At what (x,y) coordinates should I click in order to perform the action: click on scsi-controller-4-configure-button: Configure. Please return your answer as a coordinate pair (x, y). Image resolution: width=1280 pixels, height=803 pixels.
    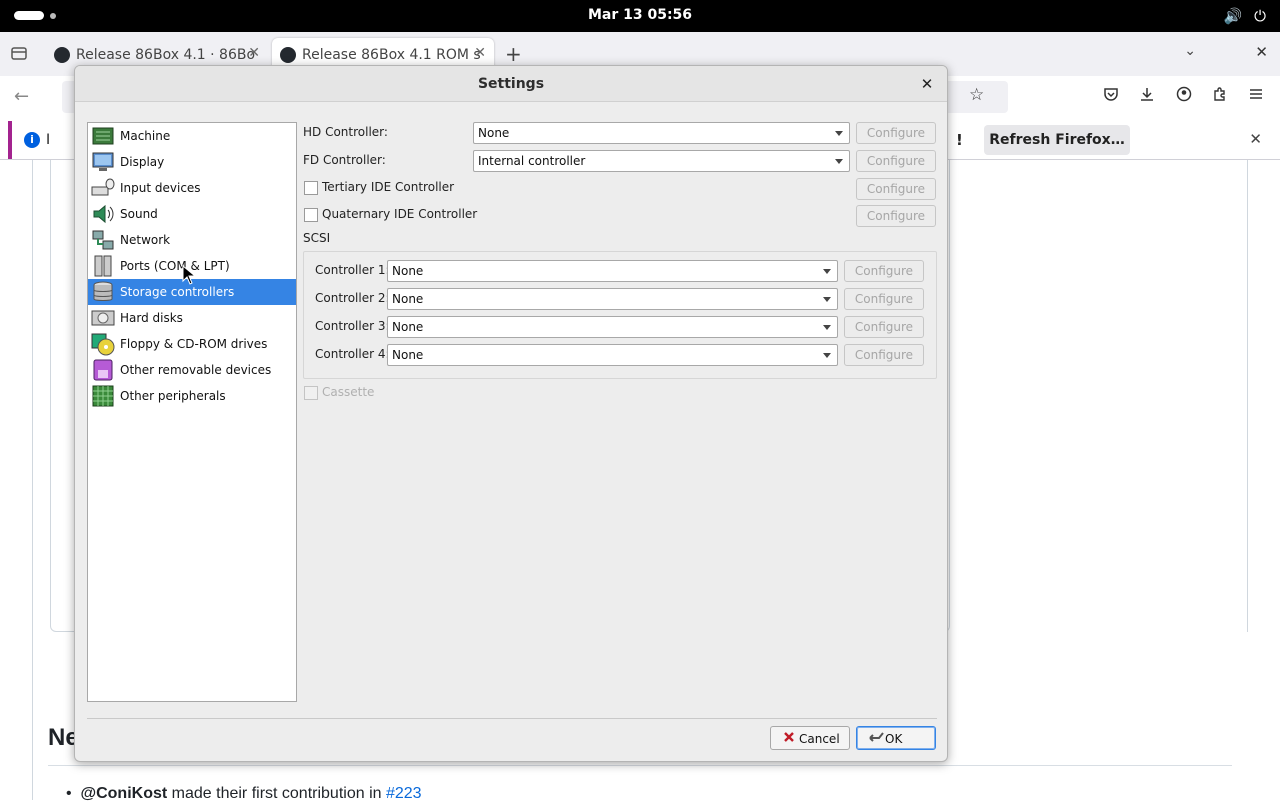
    Looking at the image, I should click on (884, 355).